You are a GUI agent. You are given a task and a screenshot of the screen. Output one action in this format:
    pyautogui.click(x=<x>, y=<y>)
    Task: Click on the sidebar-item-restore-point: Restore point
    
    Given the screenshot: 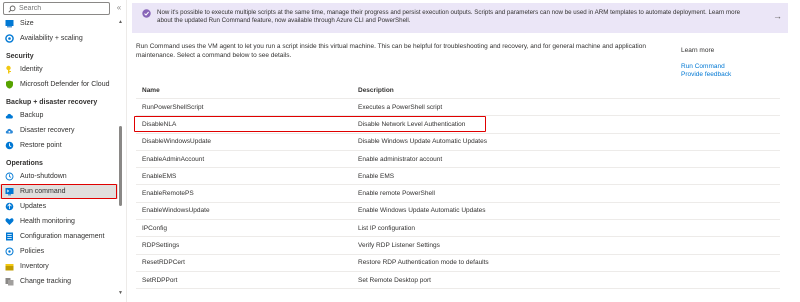 What is the action you would take?
    pyautogui.click(x=59, y=145)
    